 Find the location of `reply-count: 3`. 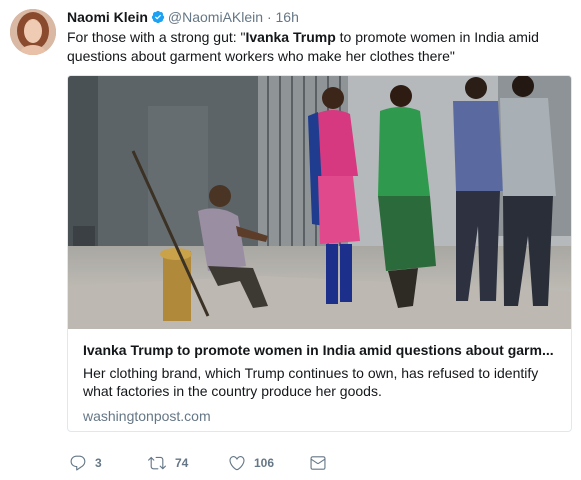

reply-count: 3 is located at coordinates (98, 463).